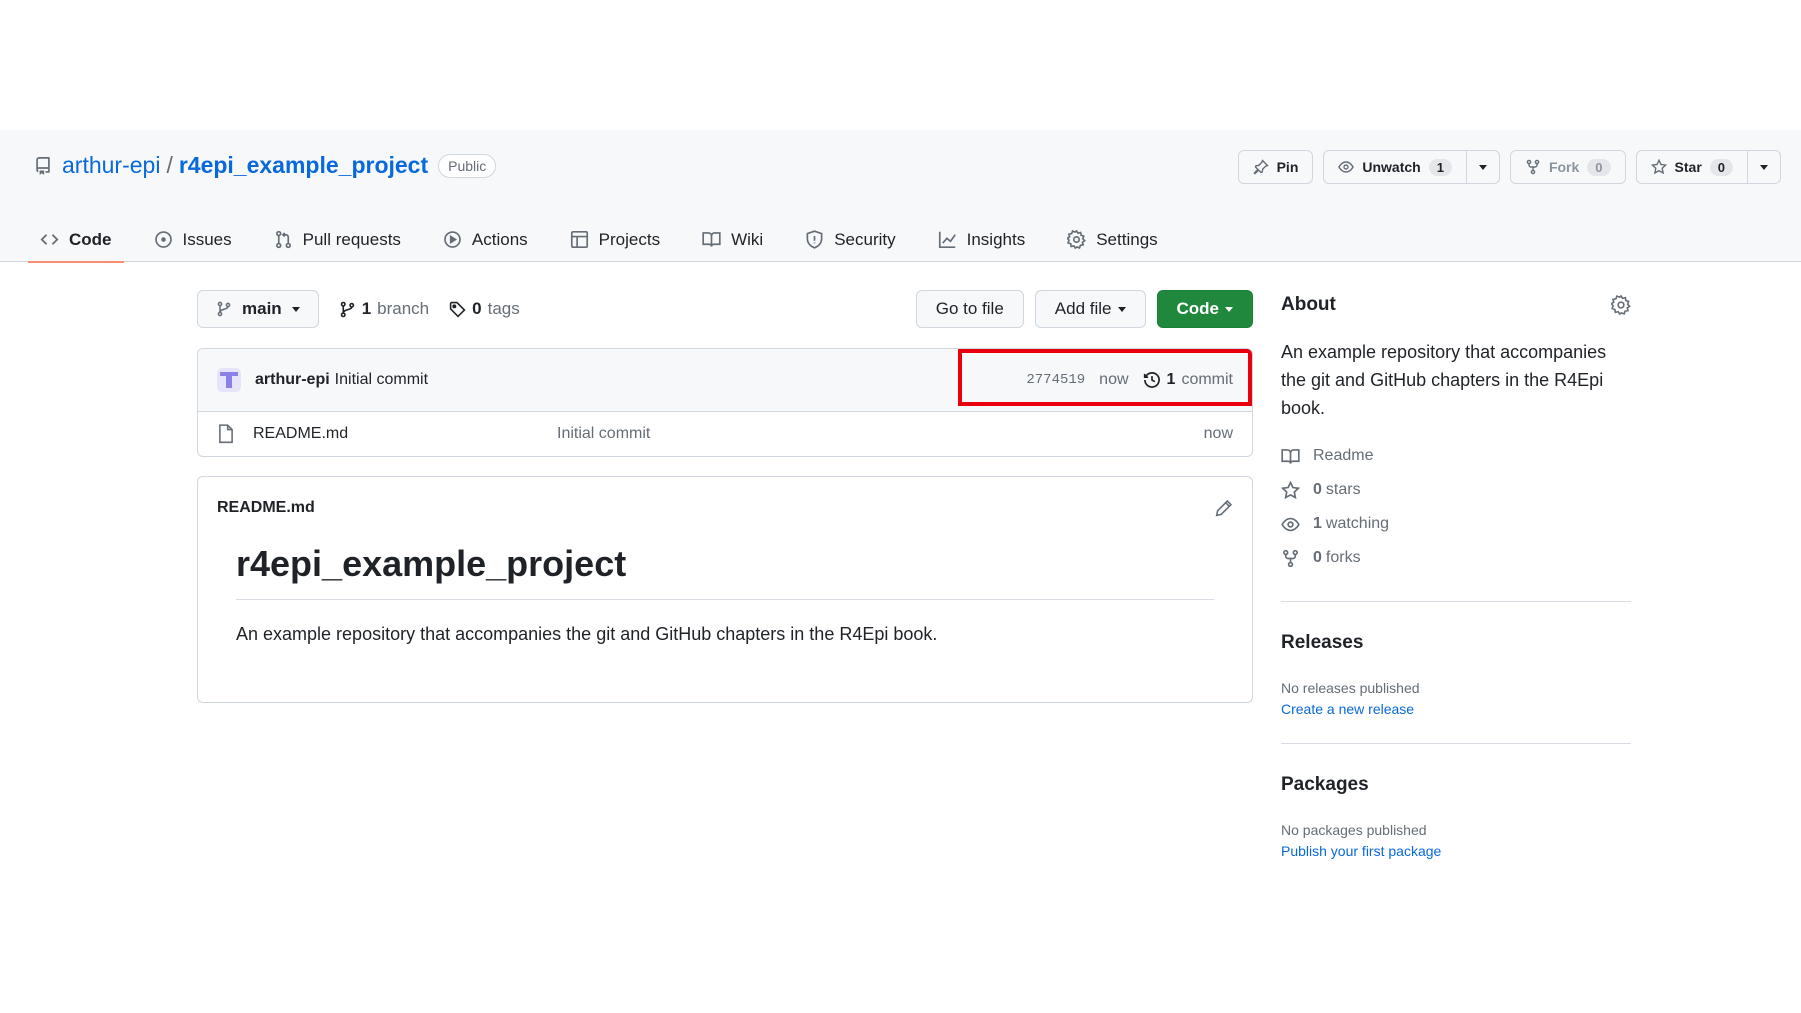  I want to click on tab-security: Security, so click(850, 239).